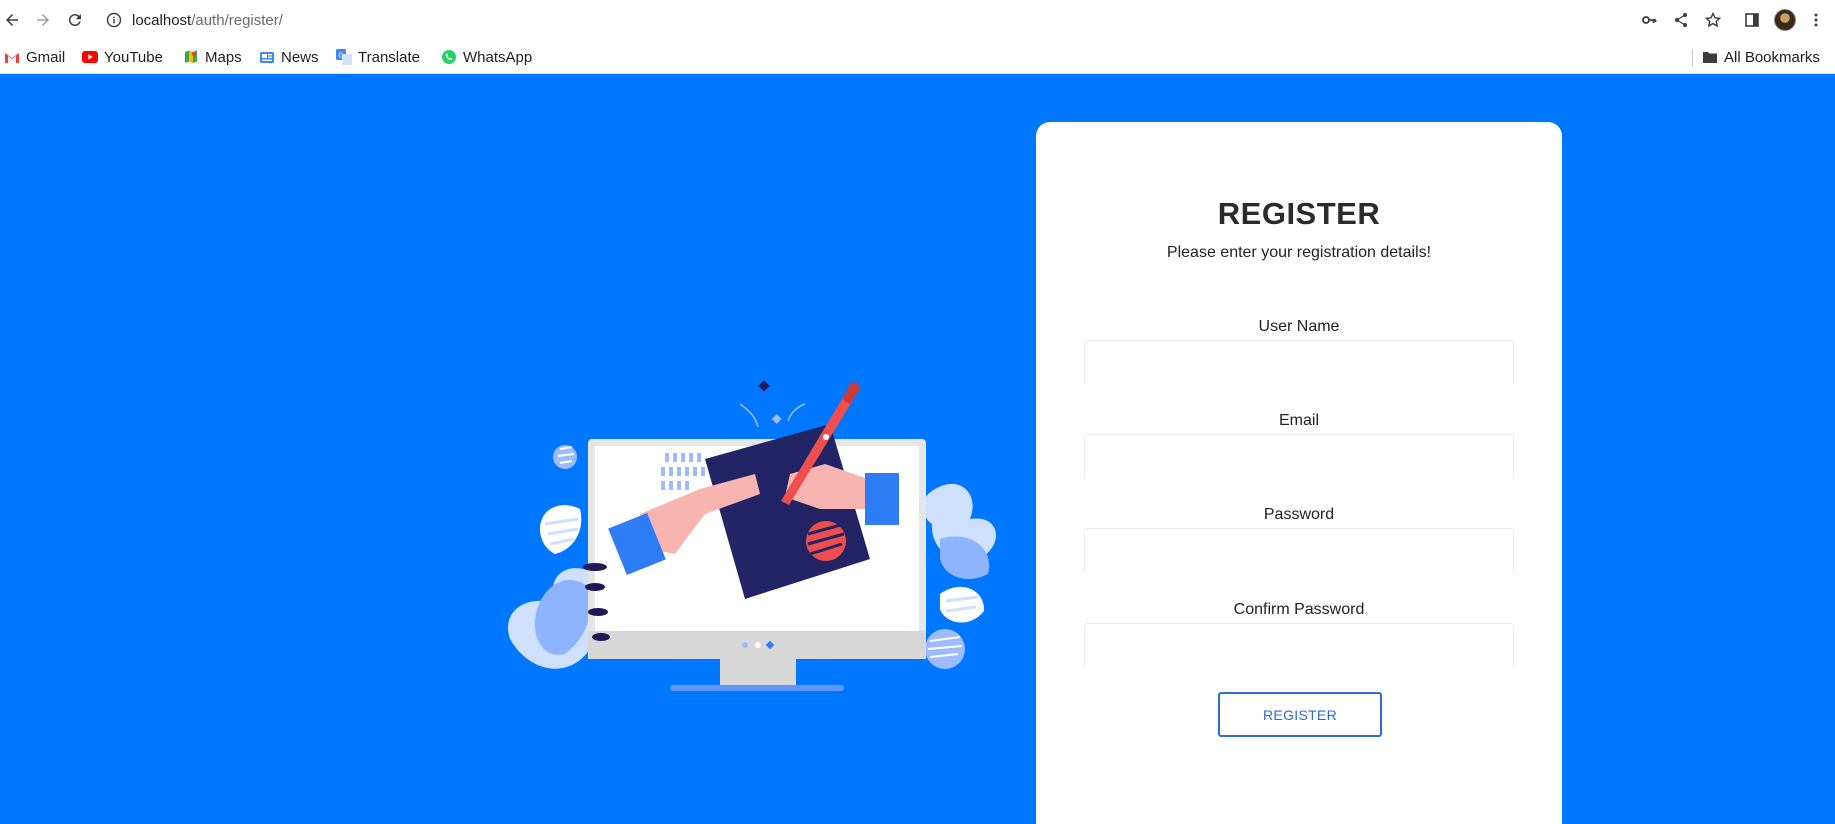 This screenshot has height=824, width=1835. What do you see at coordinates (1692, 58) in the screenshot?
I see `bookmarks-separator` at bounding box center [1692, 58].